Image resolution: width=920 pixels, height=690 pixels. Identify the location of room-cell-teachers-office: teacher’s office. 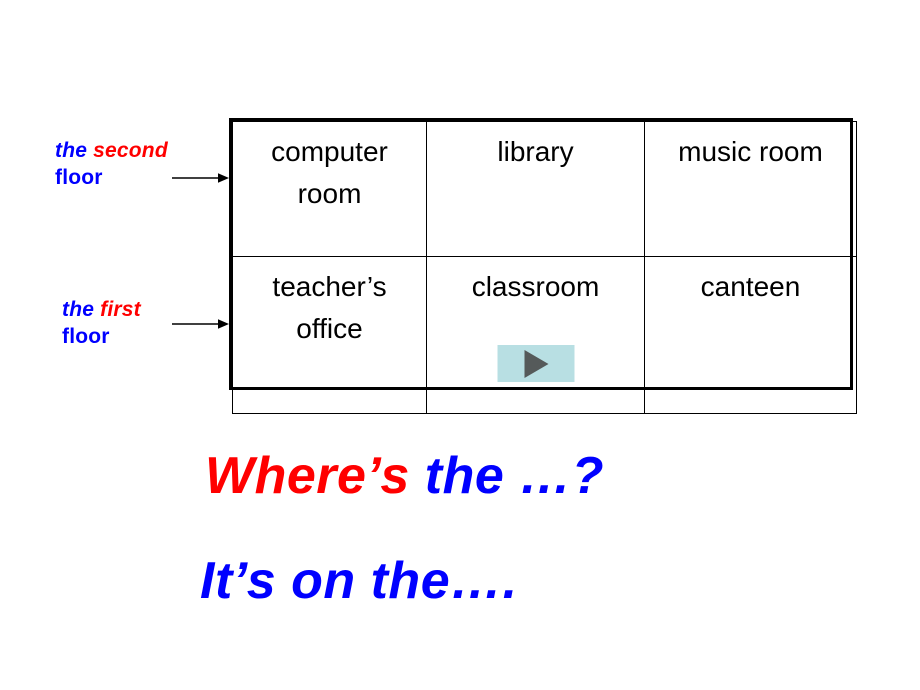
(329, 335).